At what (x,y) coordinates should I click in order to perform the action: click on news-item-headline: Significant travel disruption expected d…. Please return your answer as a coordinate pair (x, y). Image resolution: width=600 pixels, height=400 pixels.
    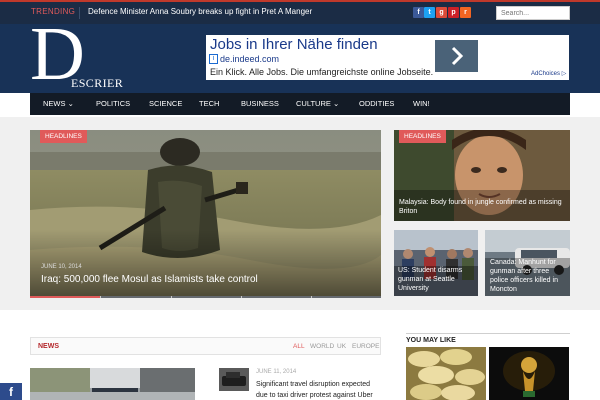
    Looking at the image, I should click on (318, 389).